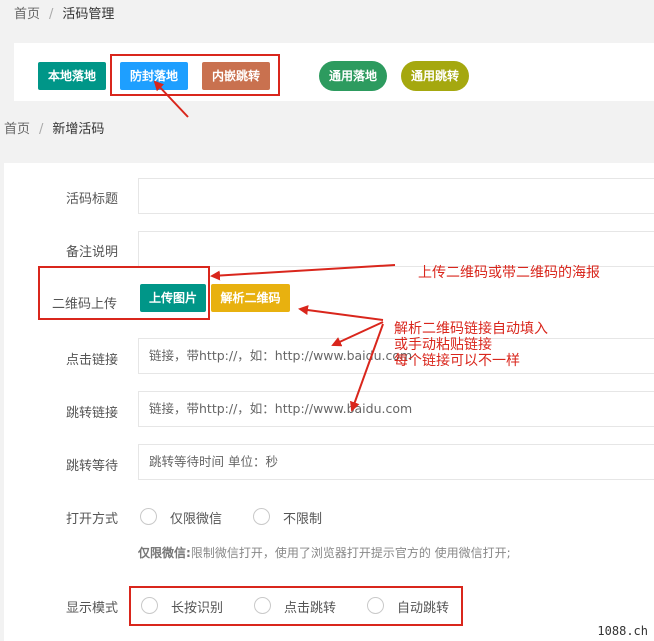 Image resolution: width=654 pixels, height=641 pixels. Describe the element at coordinates (367, 367) in the screenshot. I see `arrow-to-jump-link` at that location.